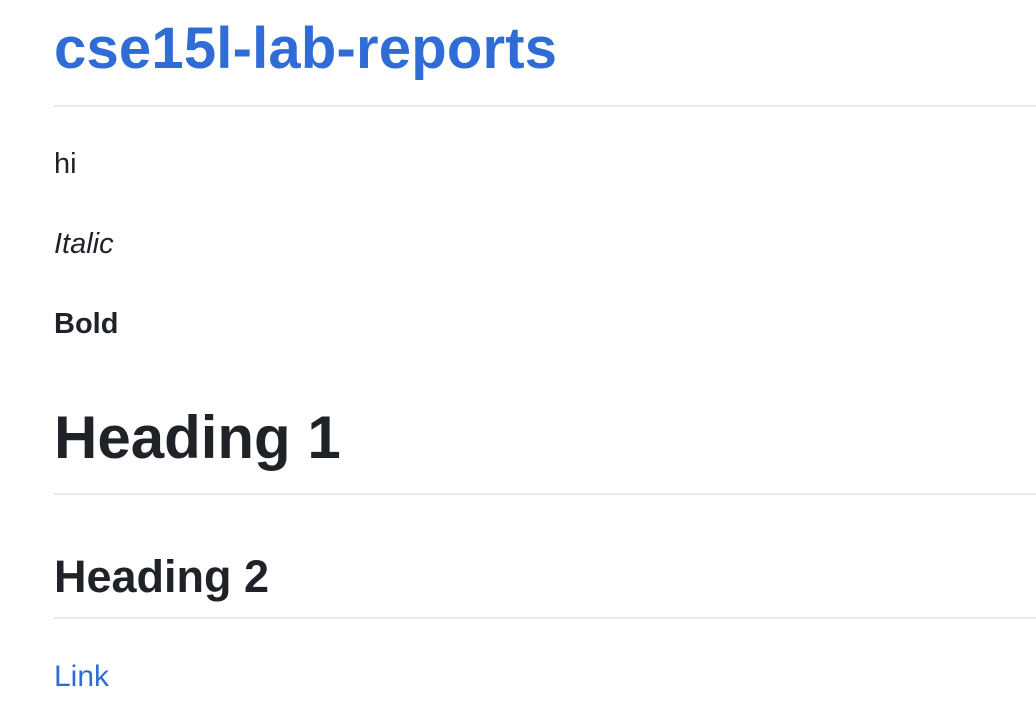 This screenshot has width=1036, height=708. Describe the element at coordinates (65, 164) in the screenshot. I see `paragraph-plain: hi` at that location.